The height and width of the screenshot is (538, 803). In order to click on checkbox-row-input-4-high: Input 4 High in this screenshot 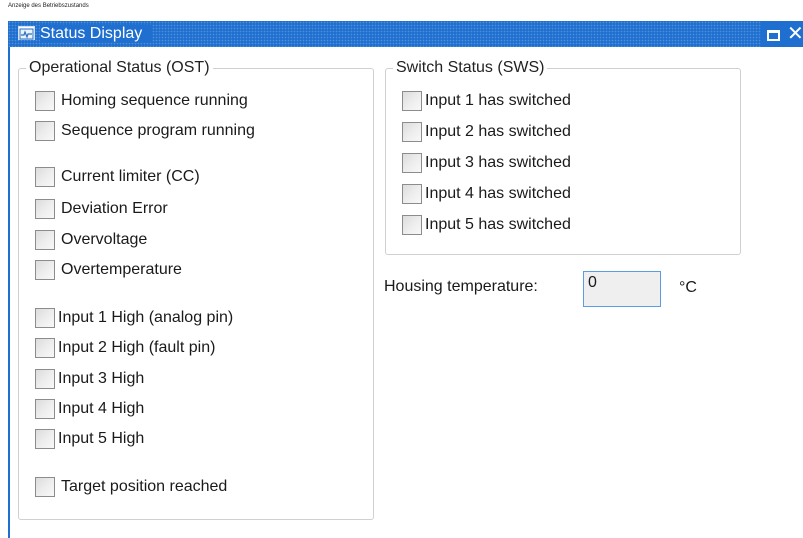, I will do `click(89, 409)`.